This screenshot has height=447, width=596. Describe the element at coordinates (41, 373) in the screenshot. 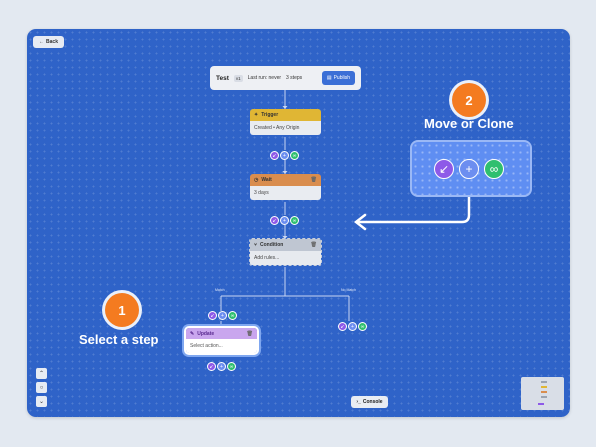

I see `zoom-in-button: ⌃` at that location.